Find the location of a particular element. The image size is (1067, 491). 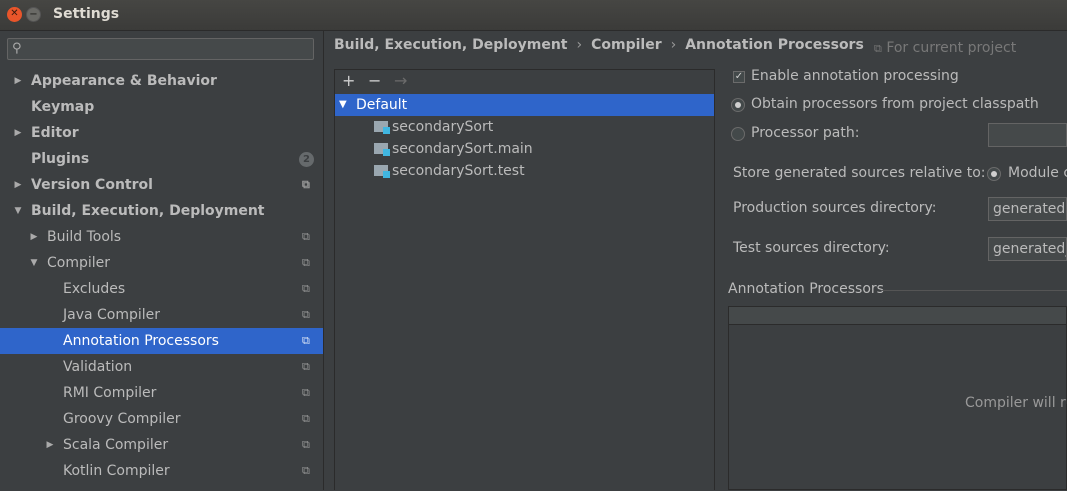

search-icon: ⚲ is located at coordinates (17, 48).